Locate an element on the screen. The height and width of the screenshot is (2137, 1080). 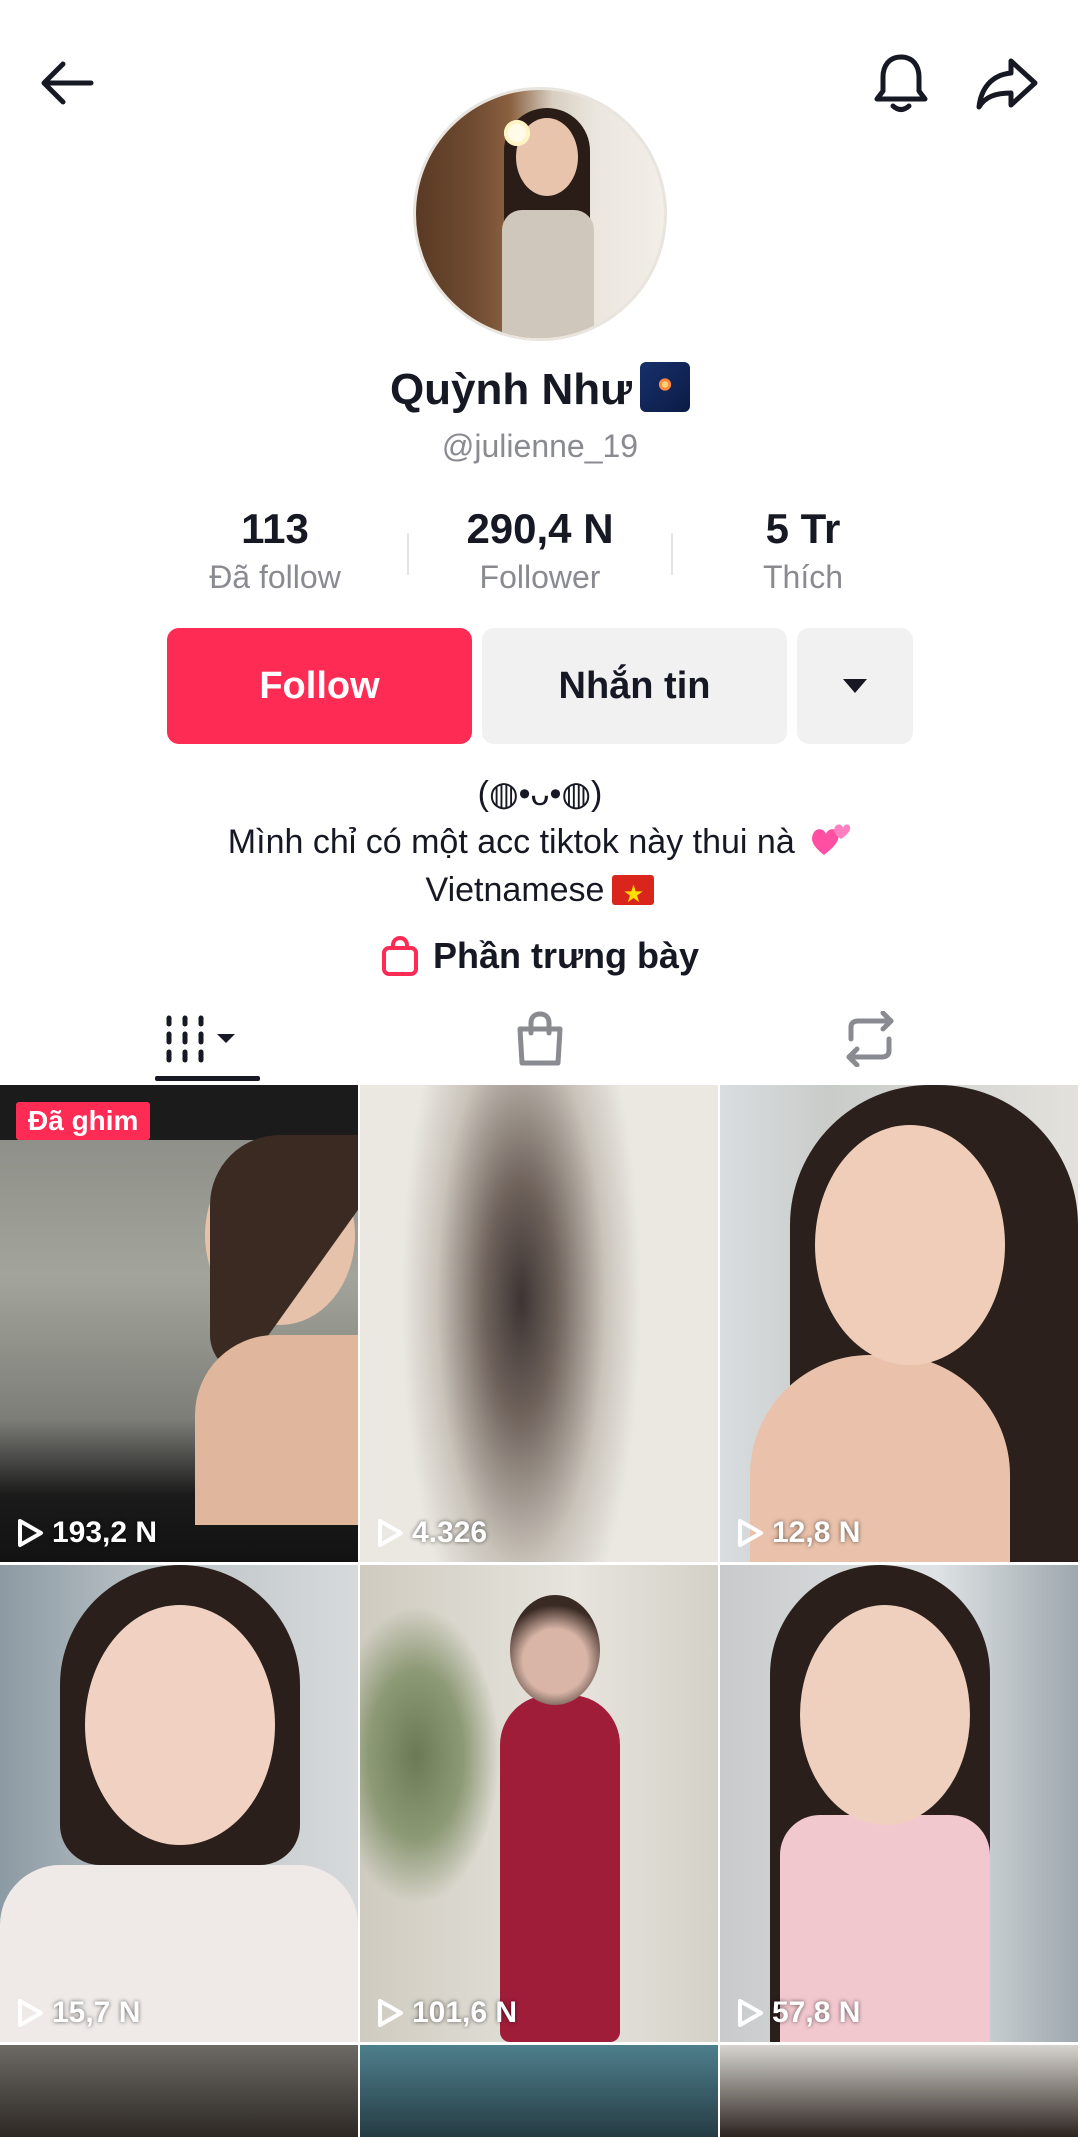
followers-count: 290,4 N is located at coordinates (540, 528).